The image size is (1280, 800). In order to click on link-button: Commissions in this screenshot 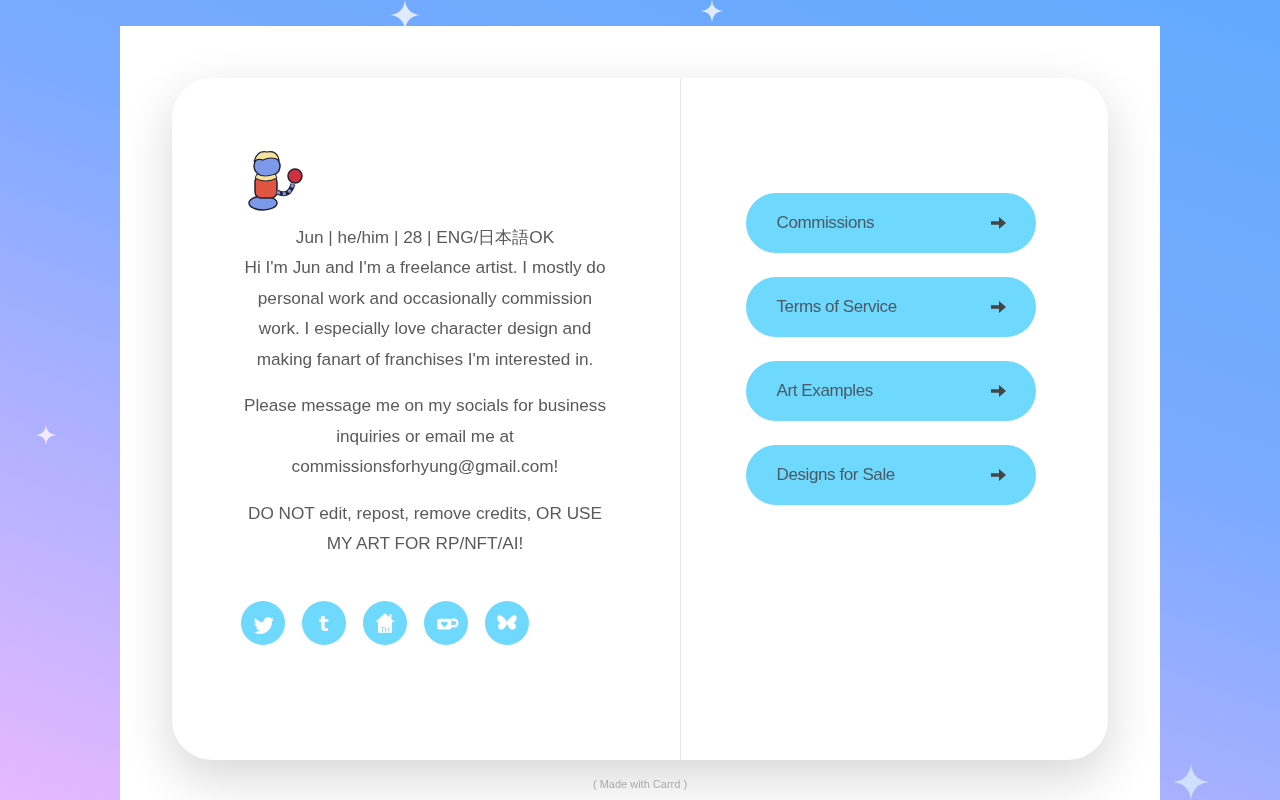, I will do `click(890, 223)`.